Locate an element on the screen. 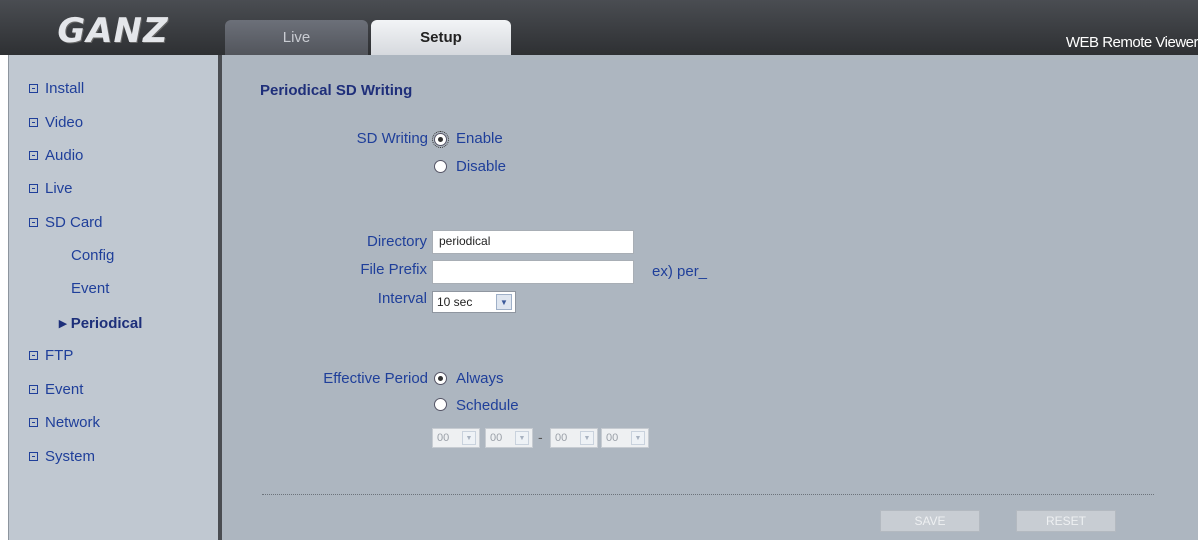 The height and width of the screenshot is (540, 1198). interval-select: 10 sec ▼ is located at coordinates (474, 302).